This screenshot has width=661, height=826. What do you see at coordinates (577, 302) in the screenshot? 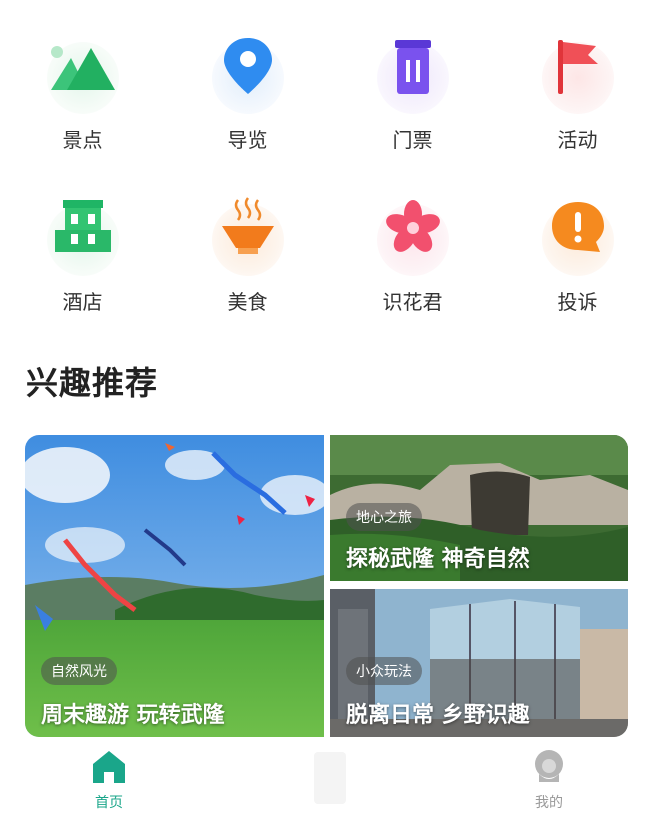
I see `category-label: 投诉` at bounding box center [577, 302].